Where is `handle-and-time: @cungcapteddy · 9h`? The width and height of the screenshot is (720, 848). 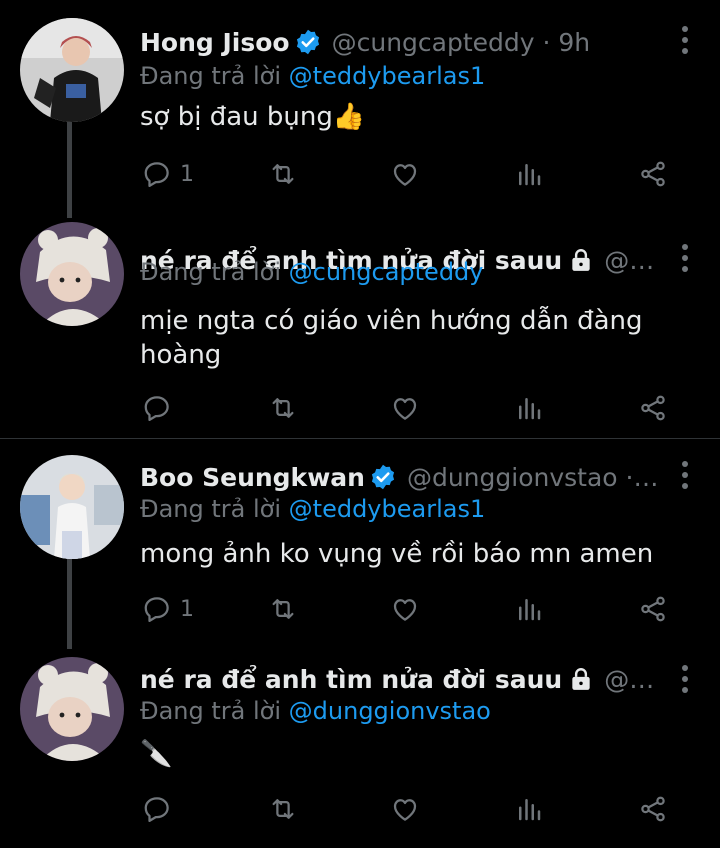 handle-and-time: @cungcapteddy · 9h is located at coordinates (461, 42).